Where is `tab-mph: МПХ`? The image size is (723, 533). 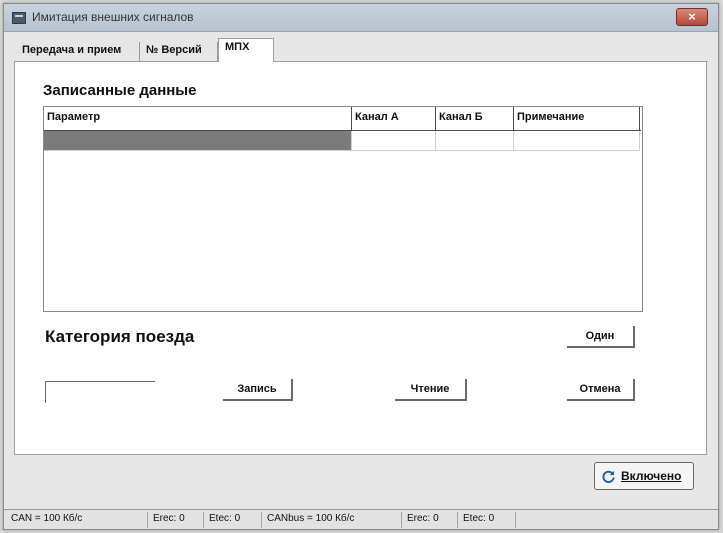
tab-mph: МПХ is located at coordinates (246, 50).